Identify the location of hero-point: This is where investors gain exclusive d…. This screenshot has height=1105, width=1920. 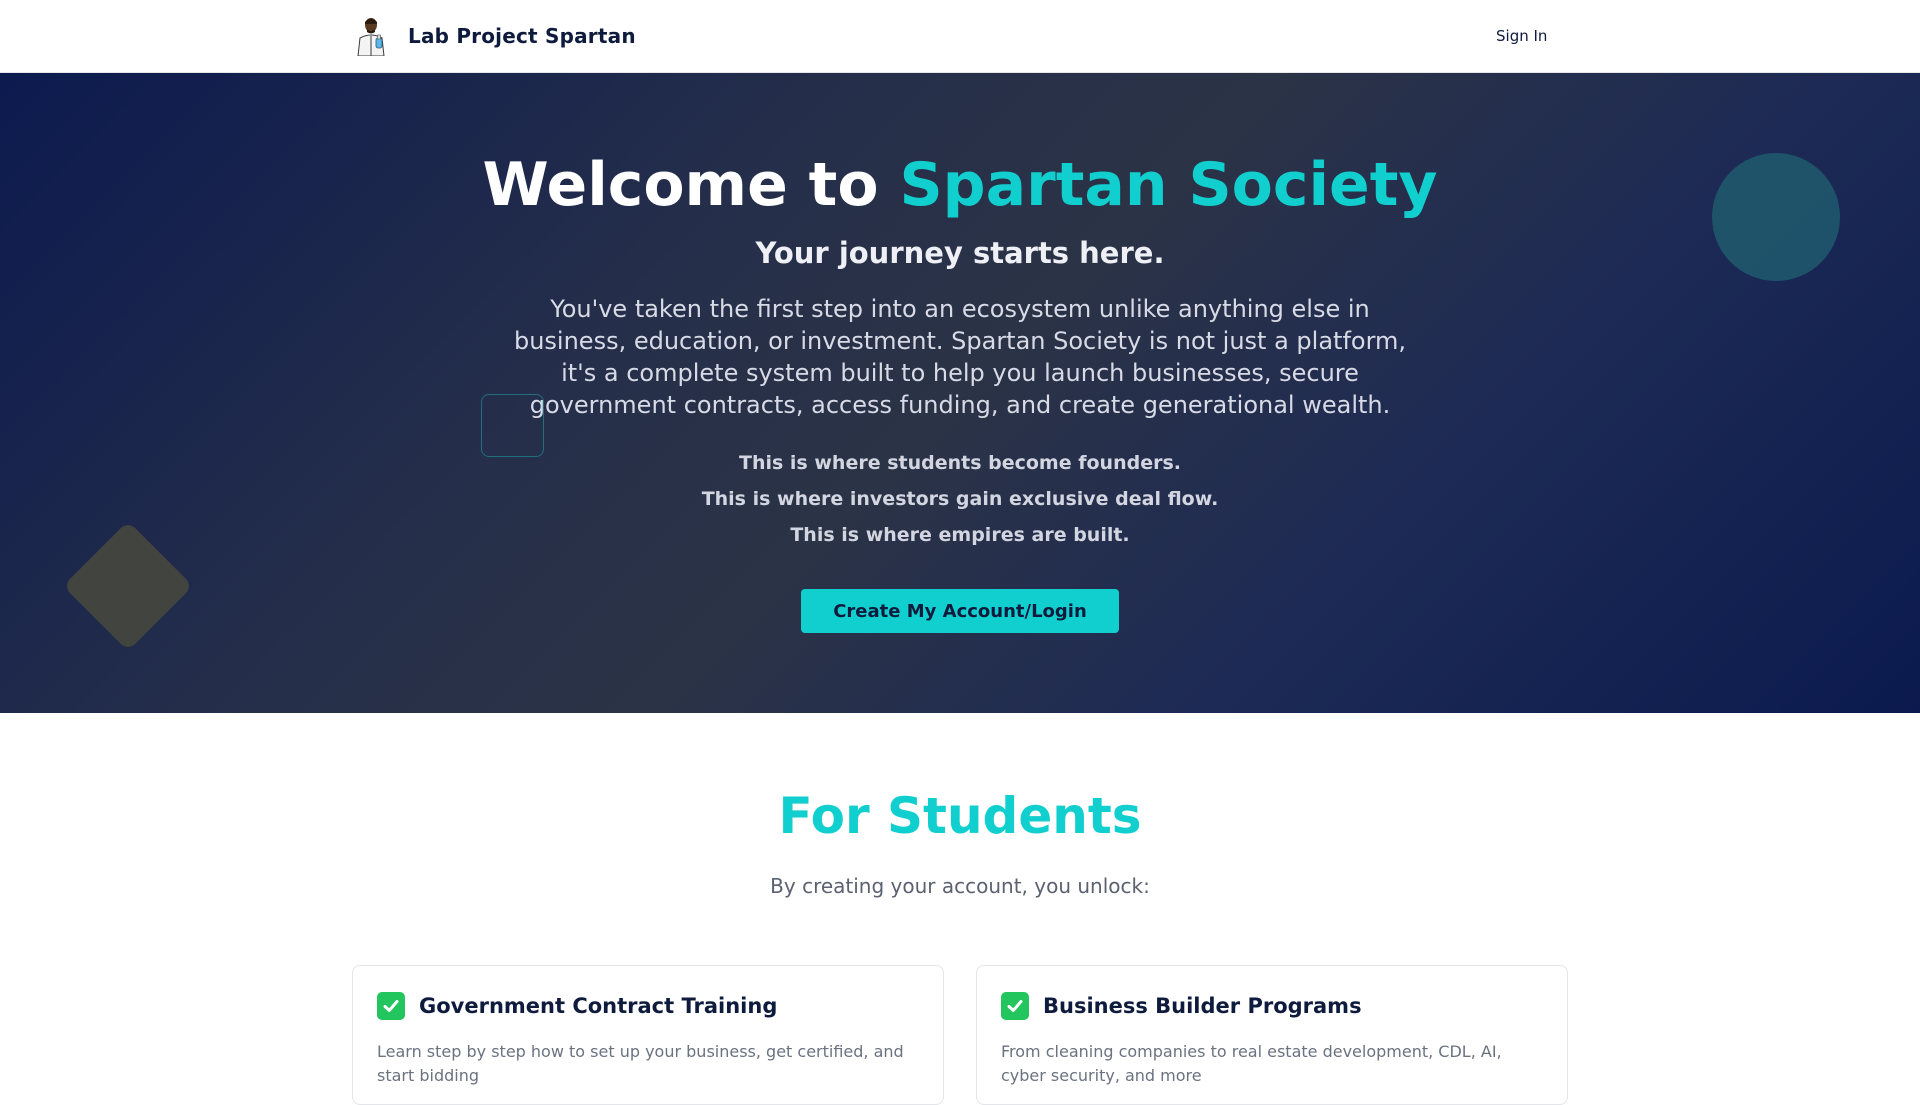
(960, 499).